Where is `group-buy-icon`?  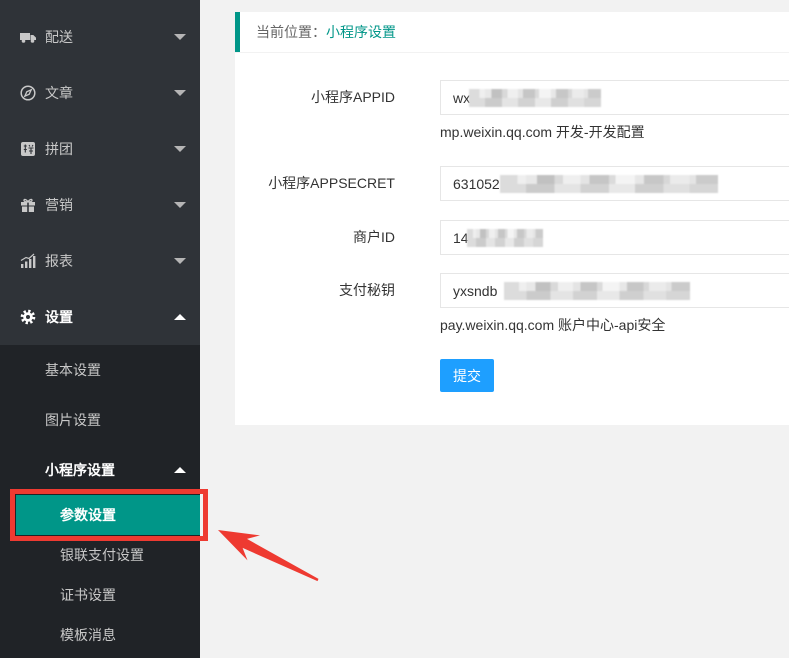
group-buy-icon is located at coordinates (28, 149).